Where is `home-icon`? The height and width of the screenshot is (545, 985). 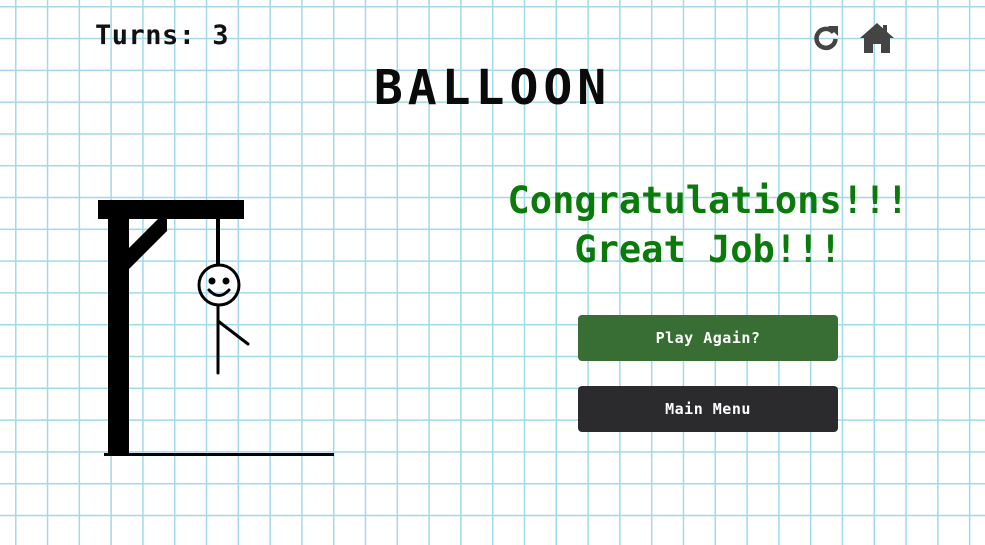 home-icon is located at coordinates (877, 38).